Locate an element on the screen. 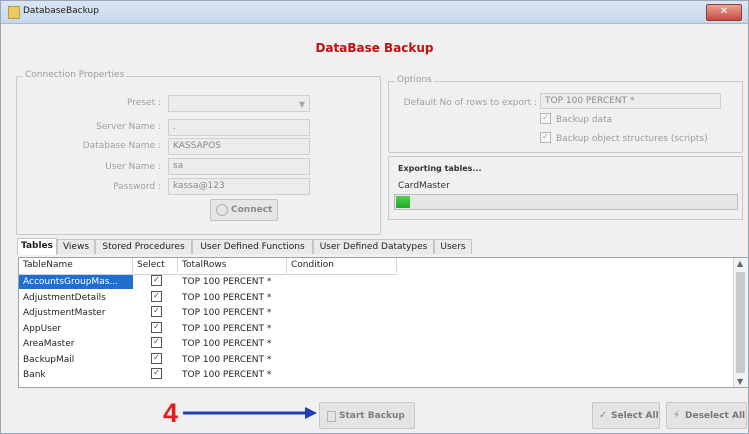 This screenshot has height=434, width=749. column-header-select: Select is located at coordinates (155, 265).